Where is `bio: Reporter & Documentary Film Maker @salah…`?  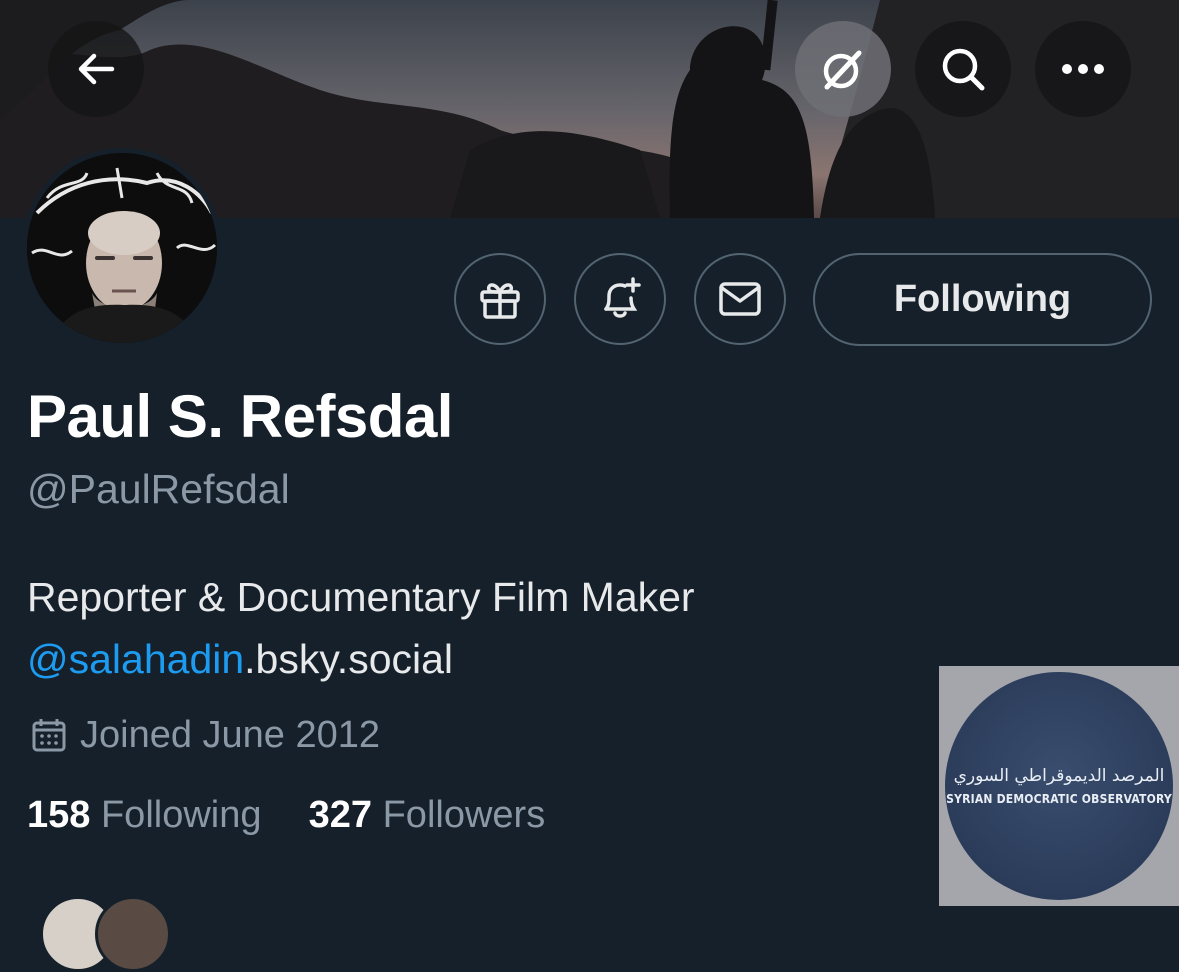
bio: Reporter & Documentary Film Maker @salah… is located at coordinates (361, 628).